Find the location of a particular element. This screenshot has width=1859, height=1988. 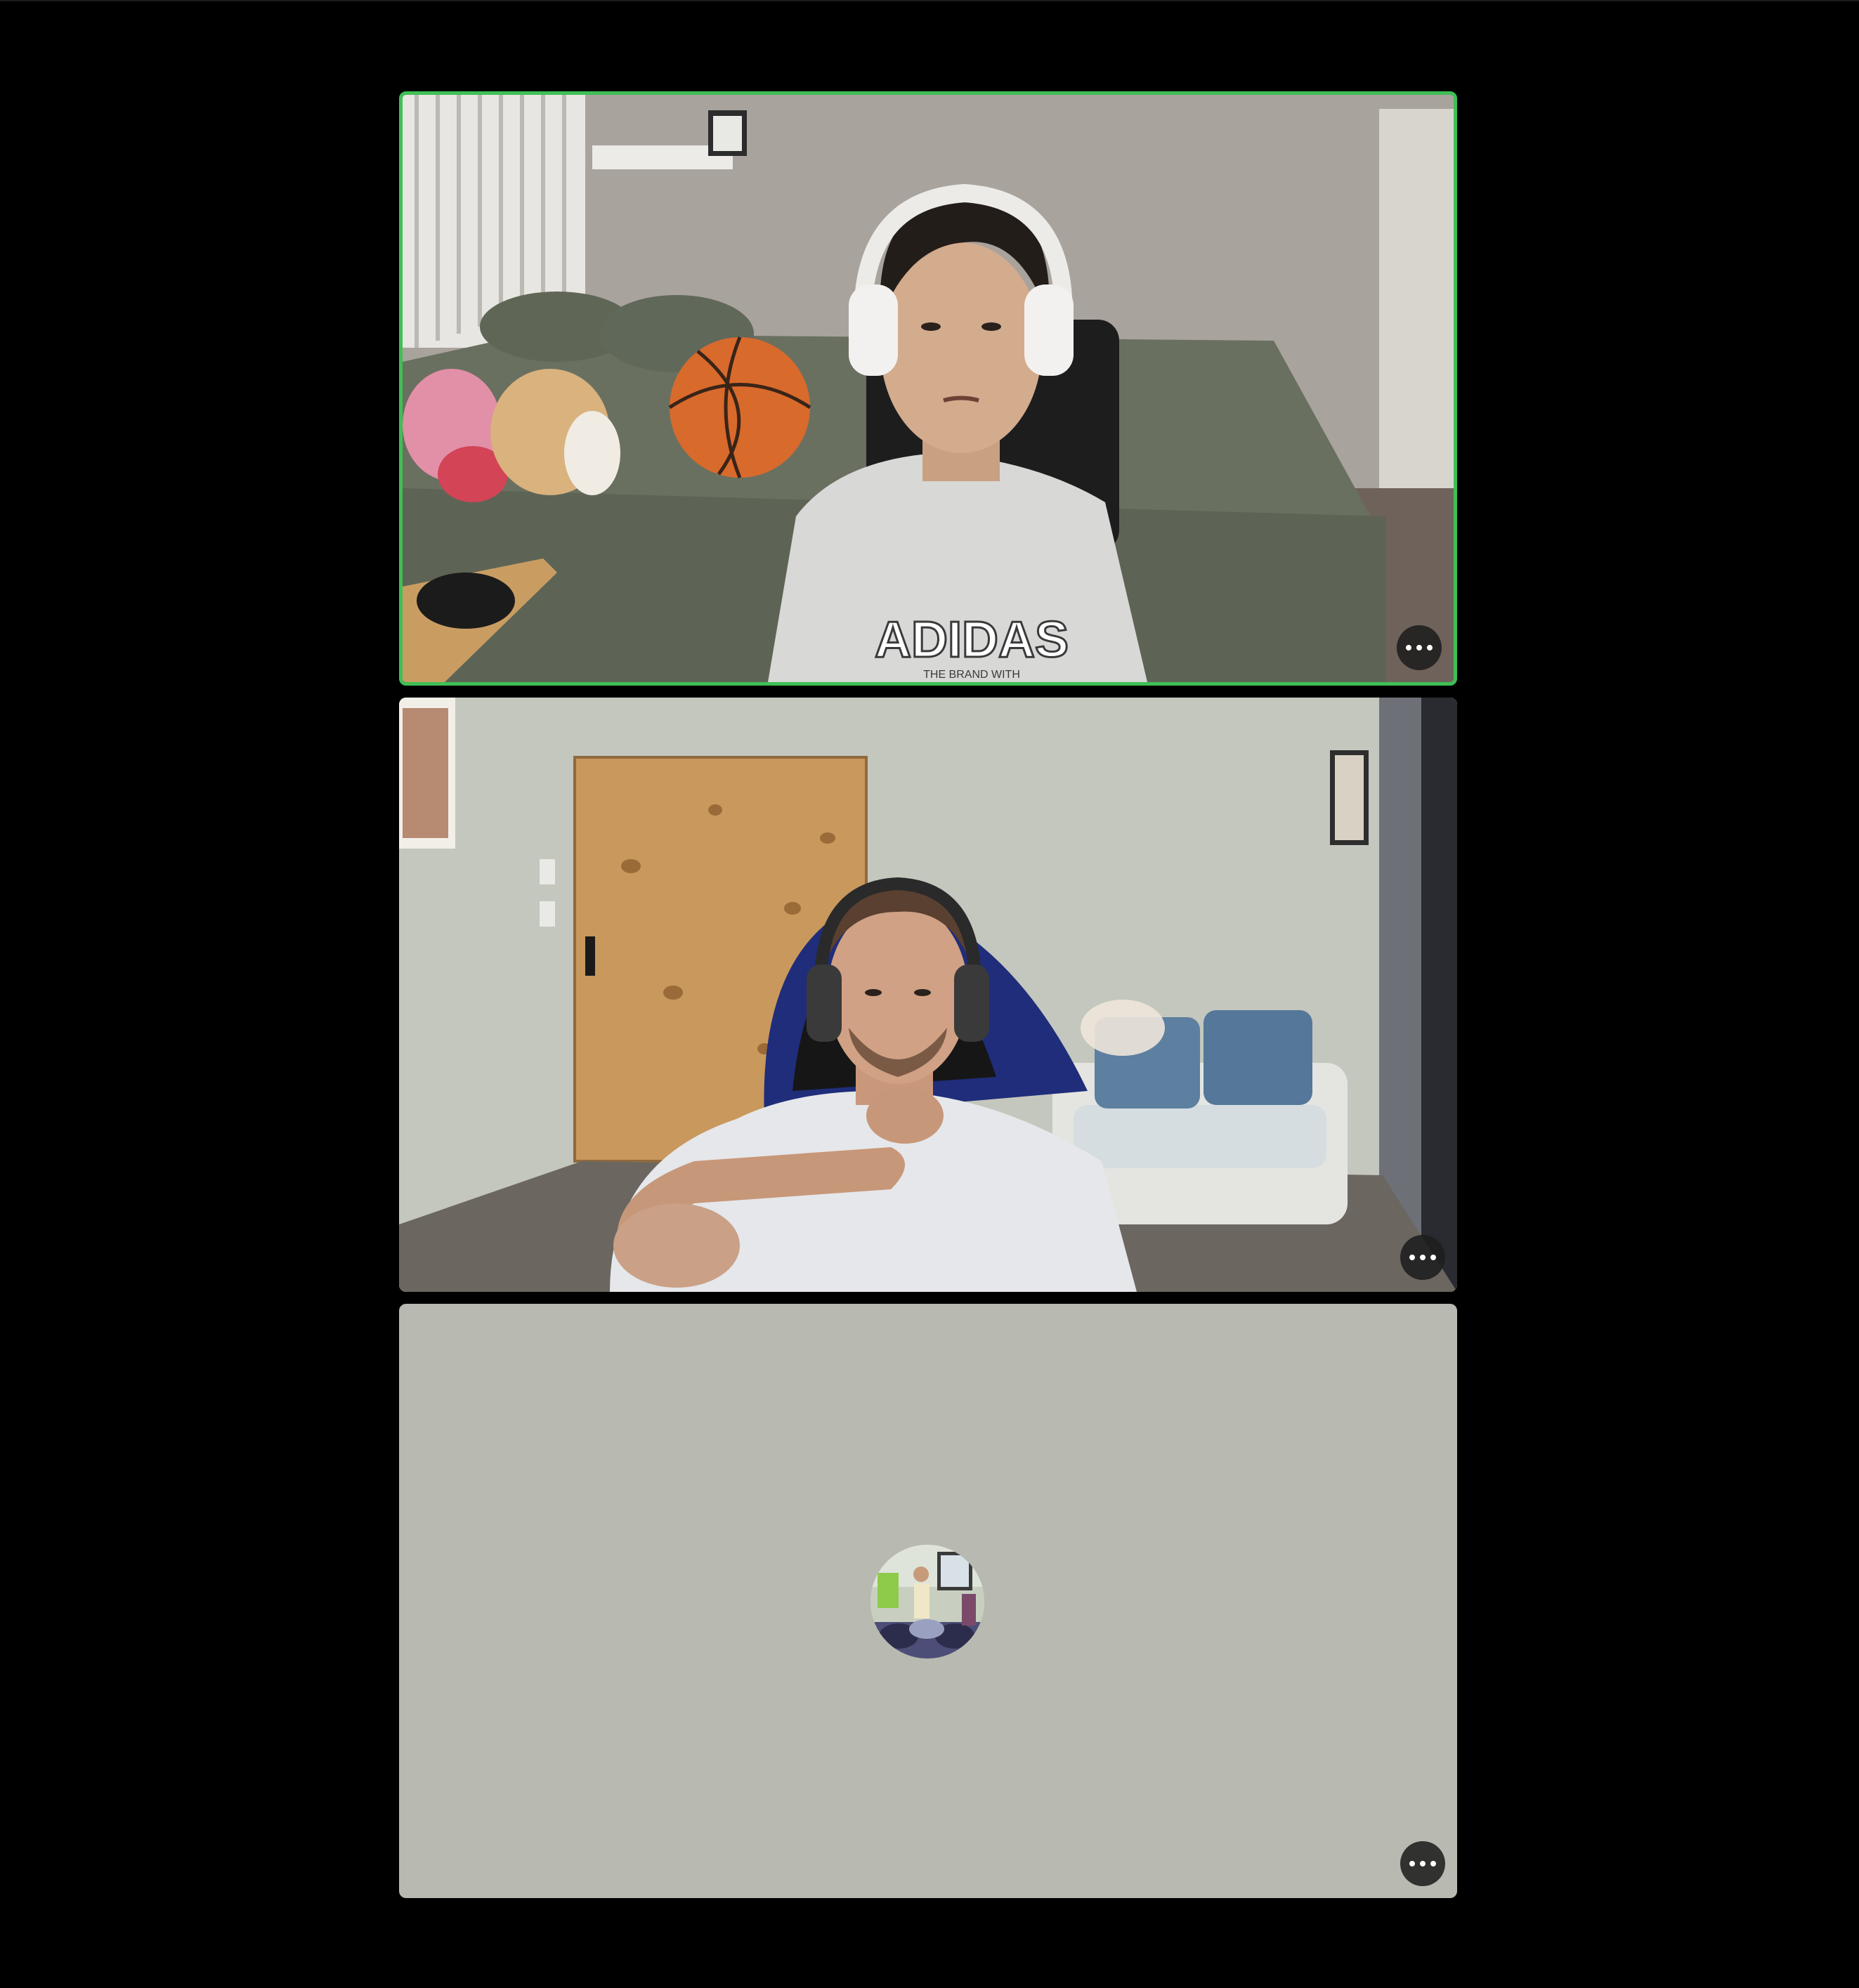

participant-3-avatar is located at coordinates (927, 1602).